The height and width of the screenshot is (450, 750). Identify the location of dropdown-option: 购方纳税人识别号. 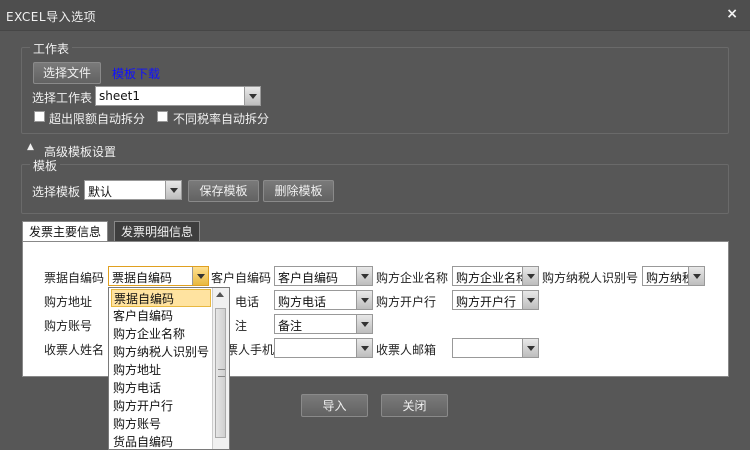
(162, 352).